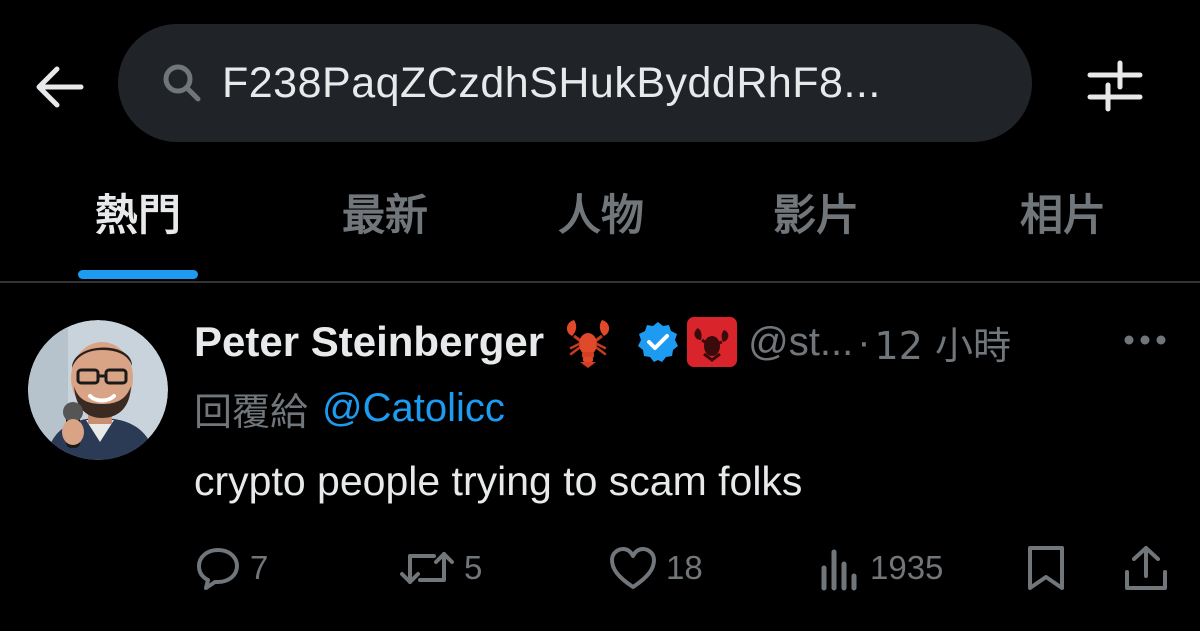 The image size is (1200, 631). I want to click on filter-sliders-icon, so click(1115, 86).